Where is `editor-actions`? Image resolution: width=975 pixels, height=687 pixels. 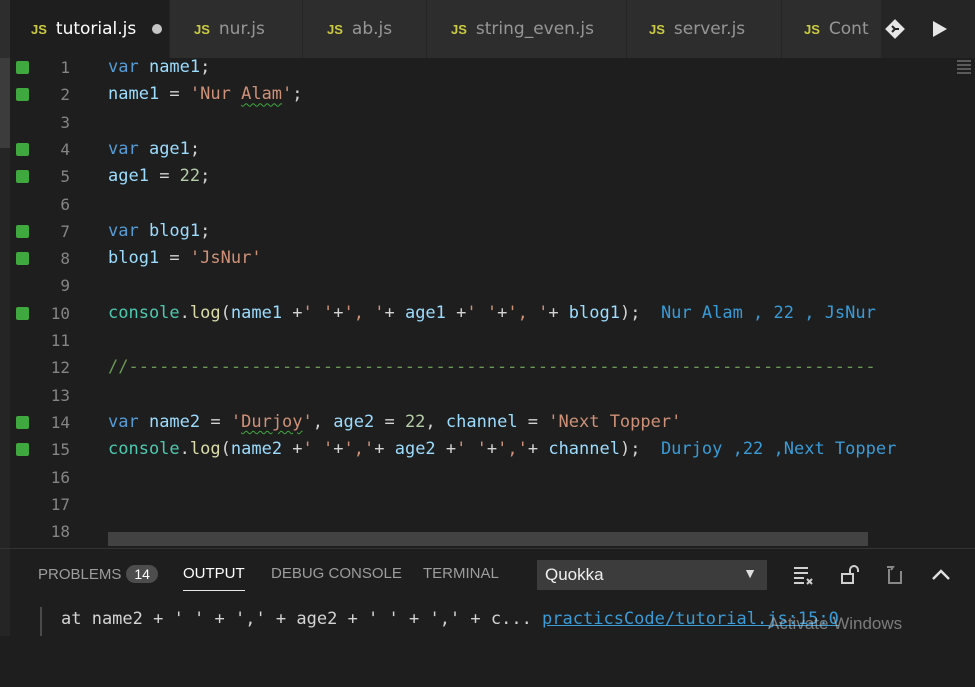
editor-actions is located at coordinates (928, 29).